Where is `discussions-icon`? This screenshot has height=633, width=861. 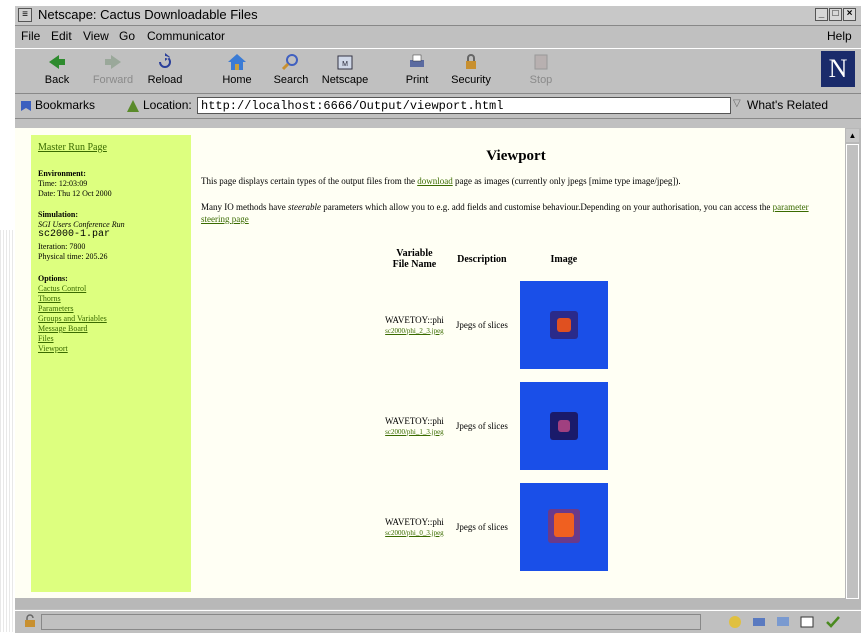
discussions-icon is located at coordinates (783, 622).